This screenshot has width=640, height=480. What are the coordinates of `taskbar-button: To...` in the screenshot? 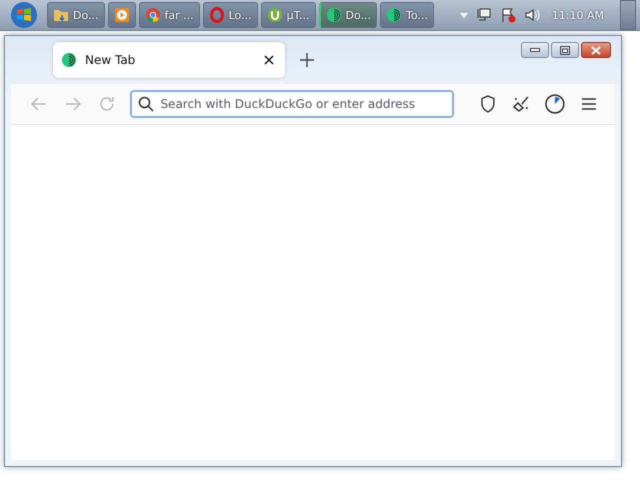 It's located at (407, 15).